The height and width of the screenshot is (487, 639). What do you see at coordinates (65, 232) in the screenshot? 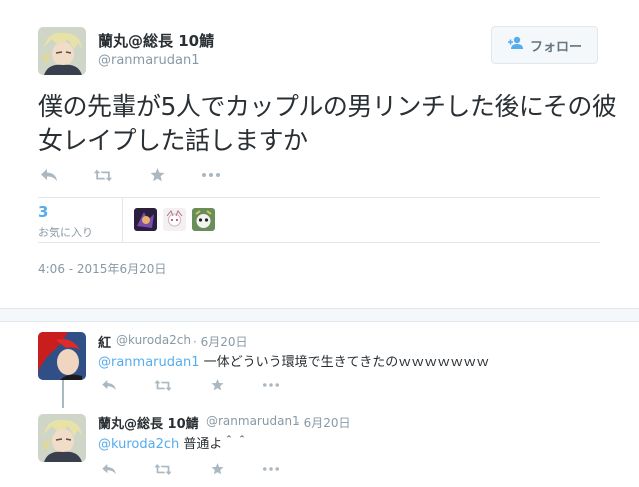
I see `favorites-label: お気に入り` at bounding box center [65, 232].